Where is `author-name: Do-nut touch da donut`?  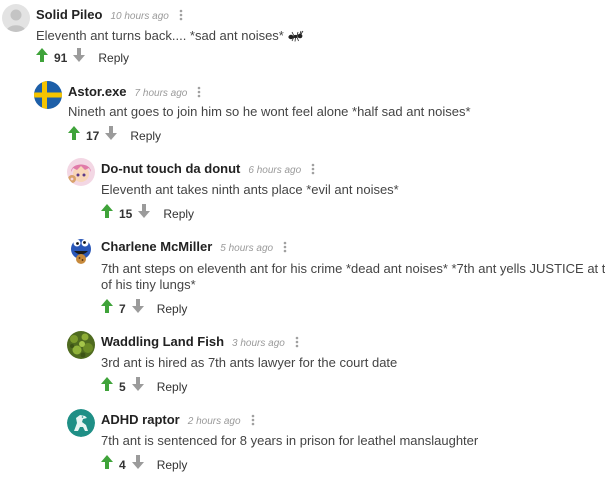 author-name: Do-nut touch da donut is located at coordinates (170, 168).